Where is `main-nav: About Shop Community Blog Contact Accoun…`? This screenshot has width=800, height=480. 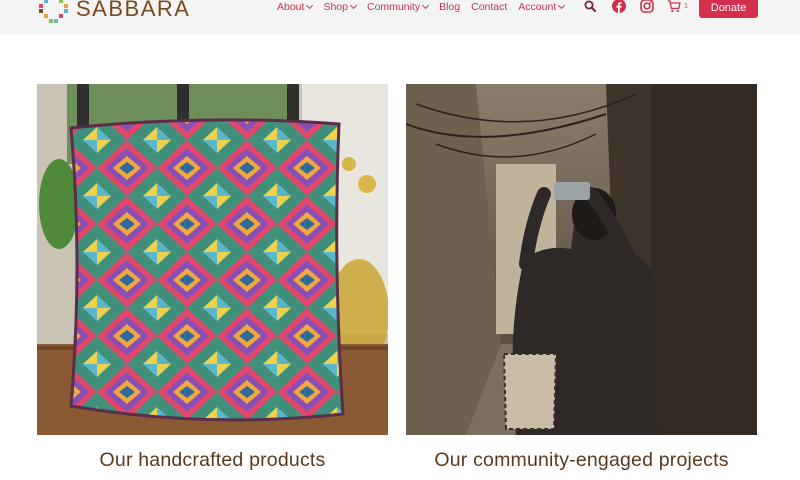 main-nav: About Shop Community Blog Contact Accoun… is located at coordinates (426, 7).